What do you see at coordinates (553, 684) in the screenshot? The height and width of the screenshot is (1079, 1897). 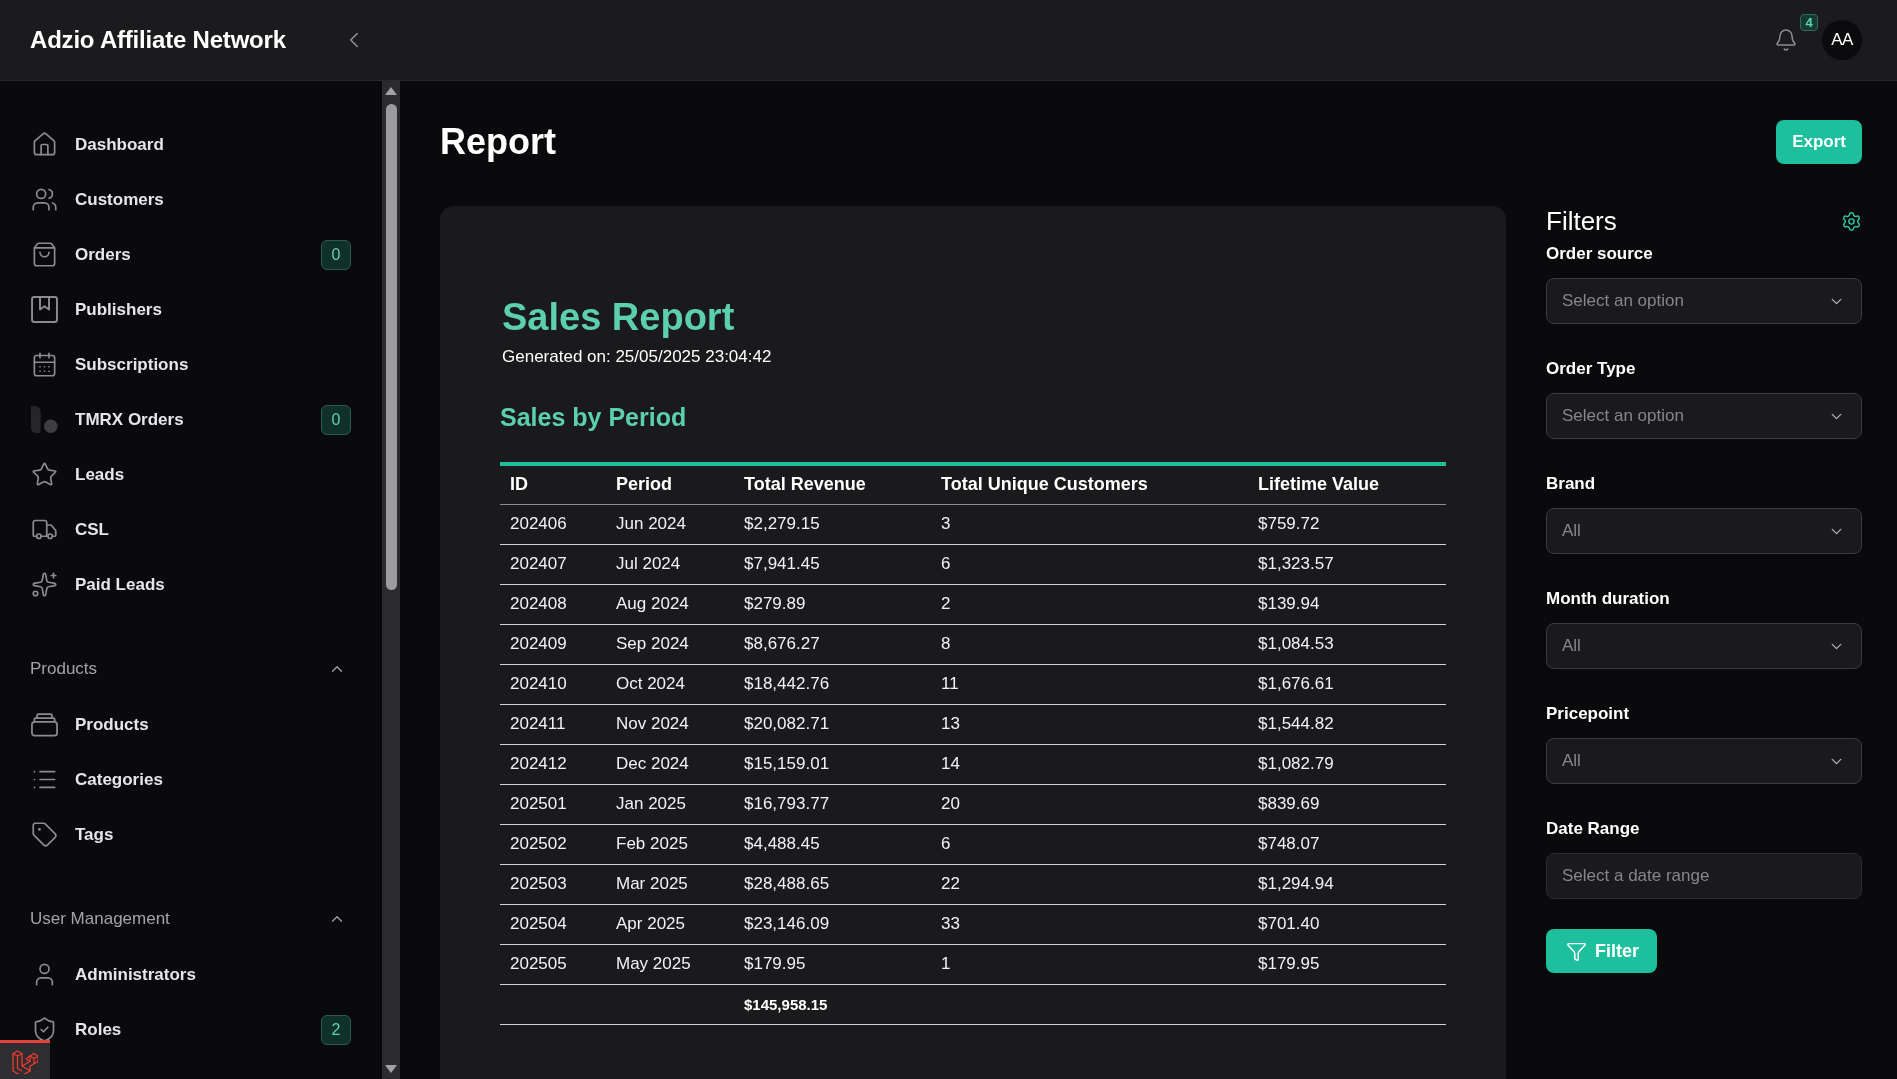 I see `table-cell: 202410` at bounding box center [553, 684].